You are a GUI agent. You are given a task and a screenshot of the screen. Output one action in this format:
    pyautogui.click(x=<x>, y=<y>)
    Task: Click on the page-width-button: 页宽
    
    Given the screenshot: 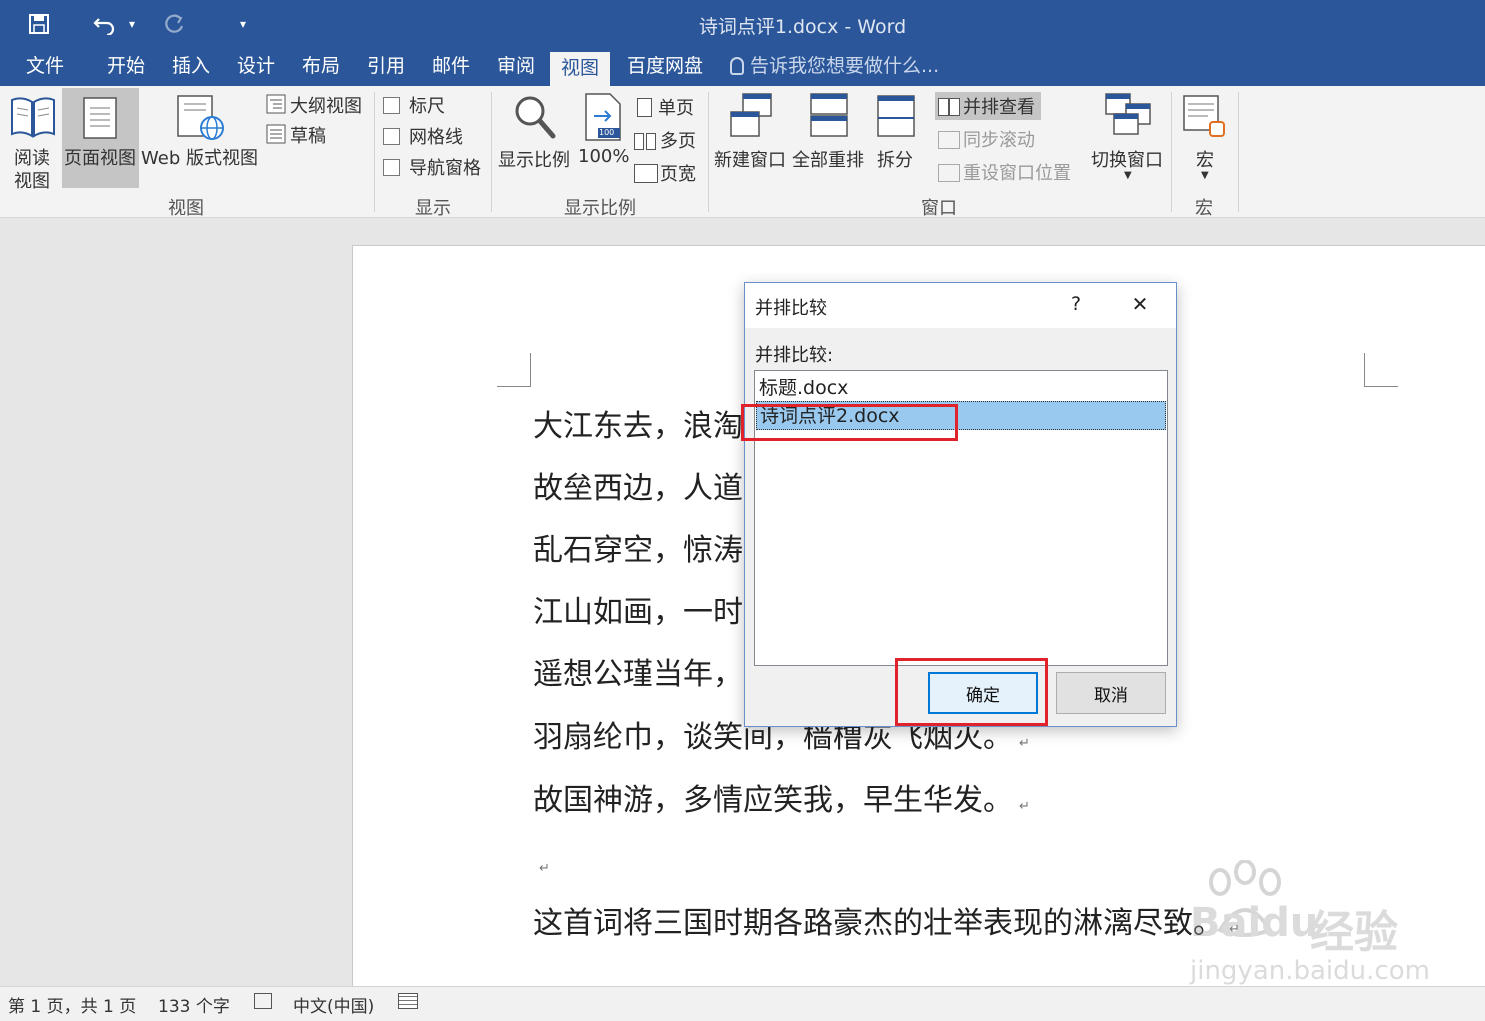 What is the action you would take?
    pyautogui.click(x=665, y=173)
    